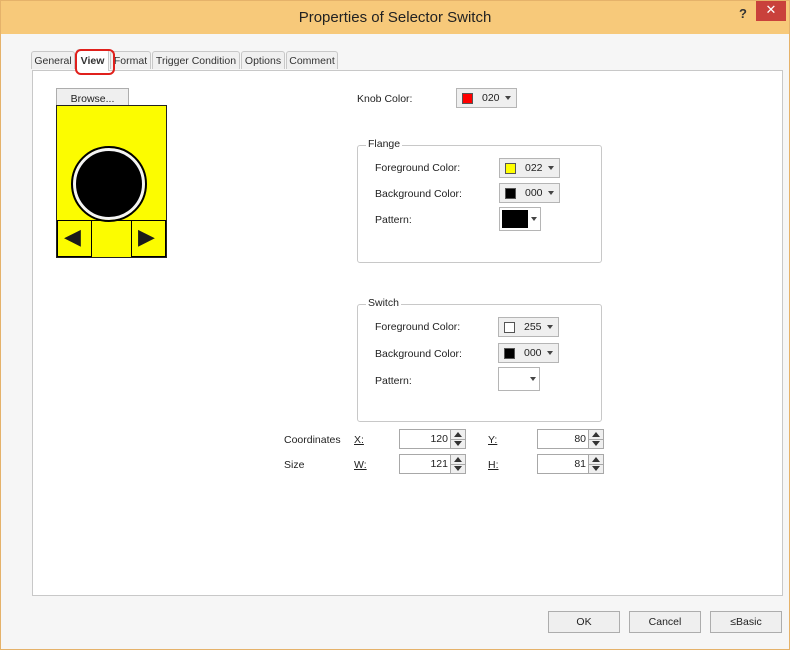 The height and width of the screenshot is (650, 790). I want to click on switch-background-label: Background Color:, so click(418, 354).